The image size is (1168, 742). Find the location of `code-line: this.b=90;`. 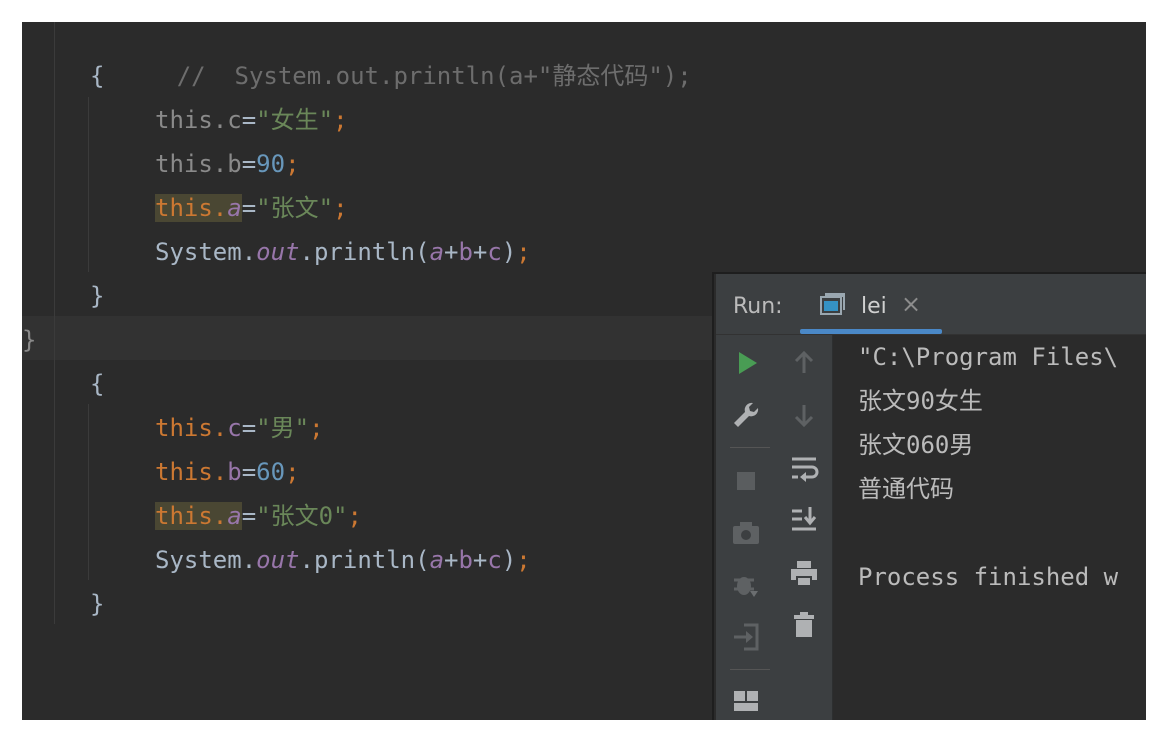

code-line: this.b=90; is located at coordinates (227, 164).